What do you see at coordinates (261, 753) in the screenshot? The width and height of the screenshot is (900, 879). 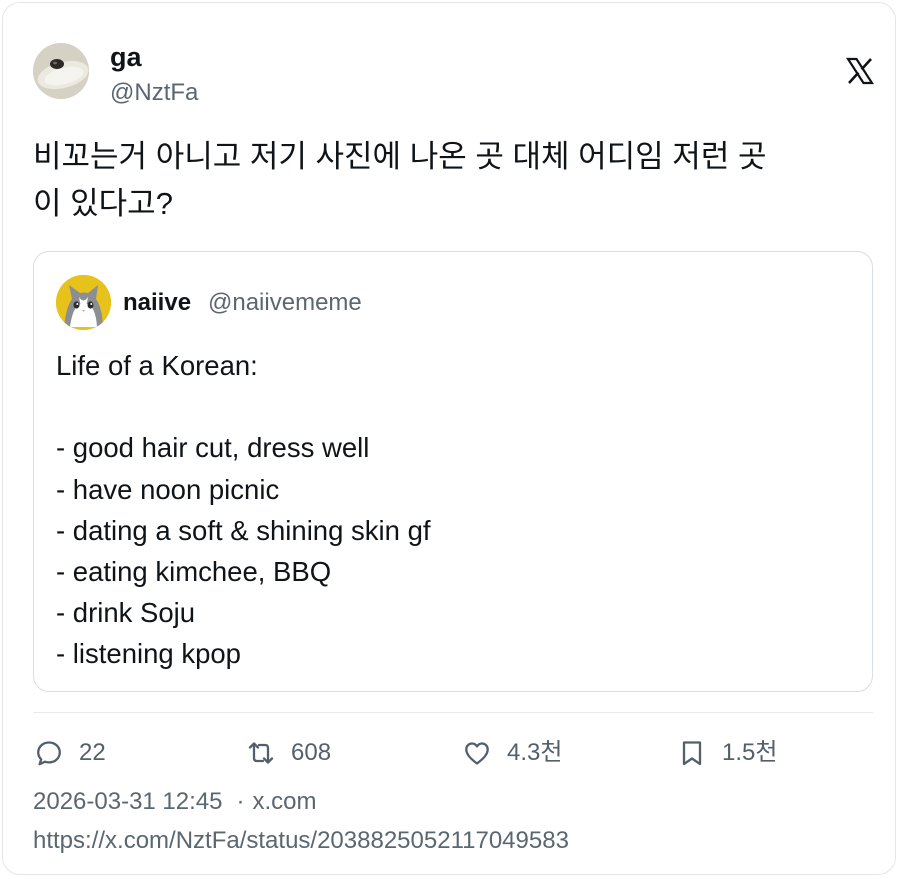 I see `repost-icon` at bounding box center [261, 753].